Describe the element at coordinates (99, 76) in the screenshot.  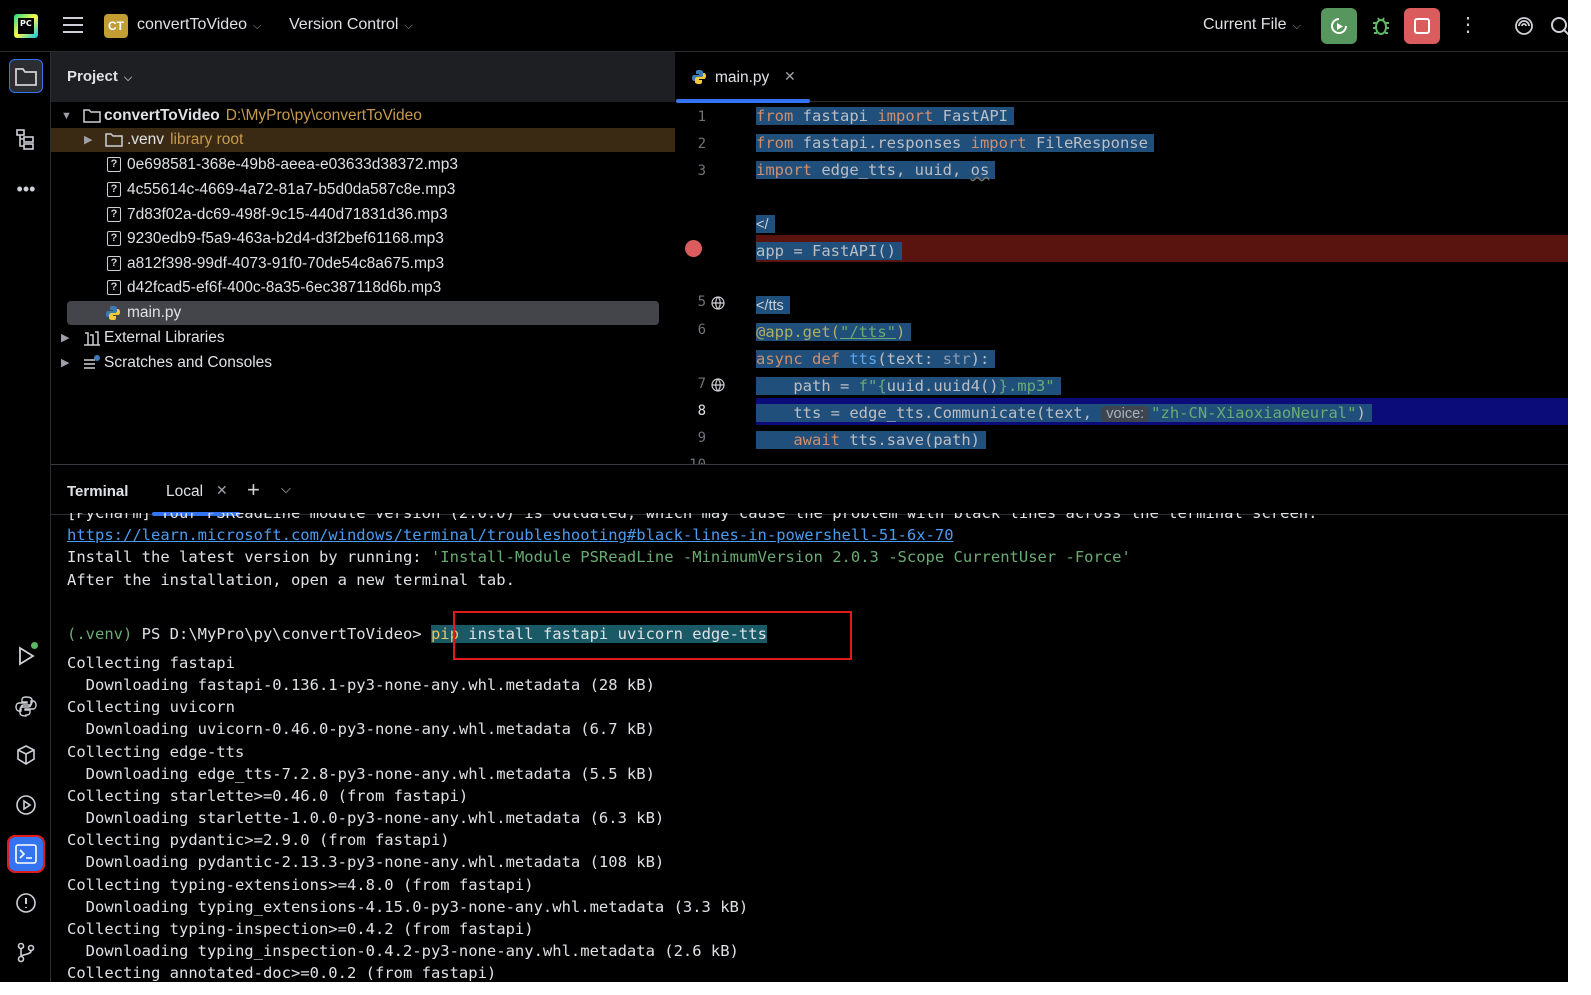
I see `project-panel-title: Project ⌵` at that location.